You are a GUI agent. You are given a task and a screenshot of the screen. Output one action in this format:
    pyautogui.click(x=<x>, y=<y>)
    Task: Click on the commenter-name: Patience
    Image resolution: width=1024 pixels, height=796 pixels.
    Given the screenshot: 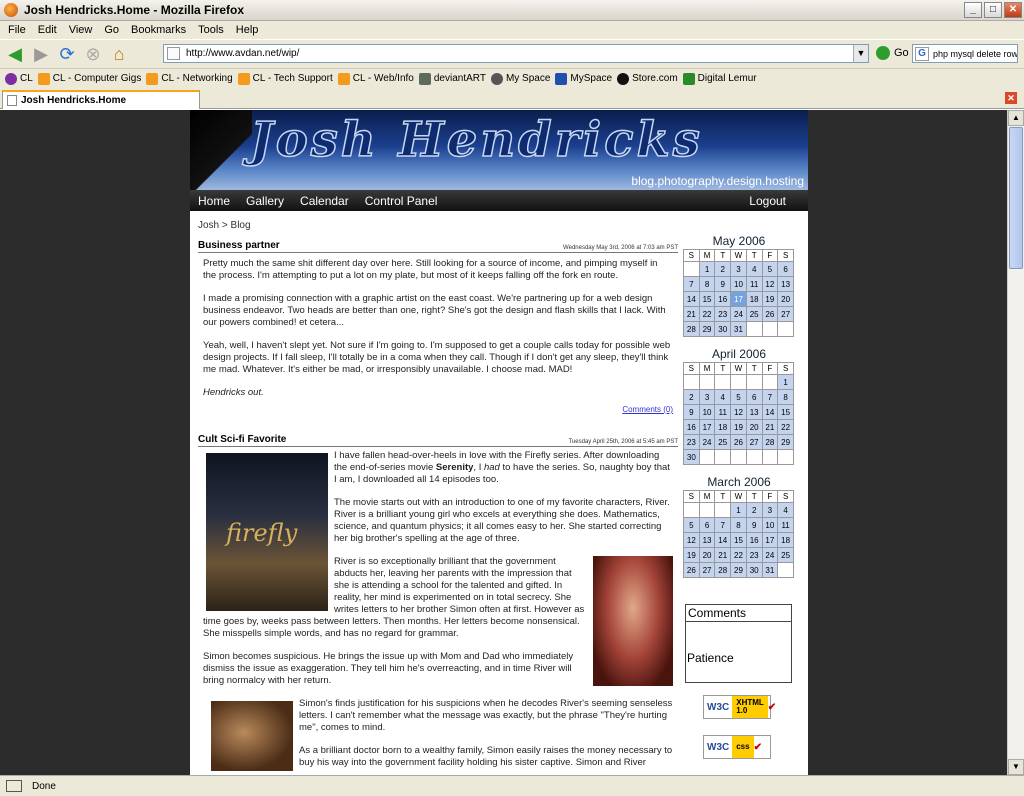 What is the action you would take?
    pyautogui.click(x=710, y=658)
    